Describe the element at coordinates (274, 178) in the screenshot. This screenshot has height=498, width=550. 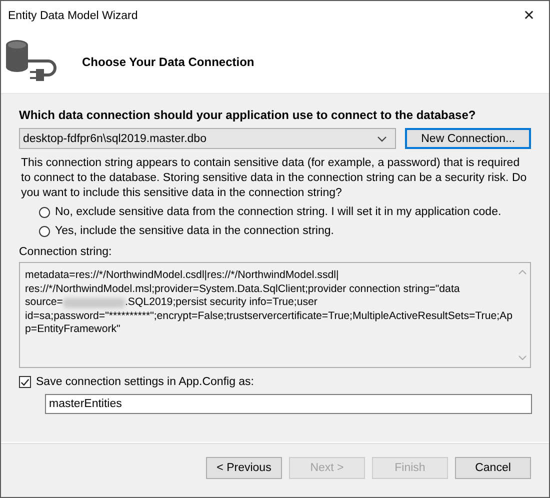
I see `sensitive-data-notice: This connection string appears to contain sensitive data (for example, a password) that is required to connect to the database. Storing sensitive data in the connection string can be a security risk. Do you want to include this sensitive data in the connection string?` at that location.